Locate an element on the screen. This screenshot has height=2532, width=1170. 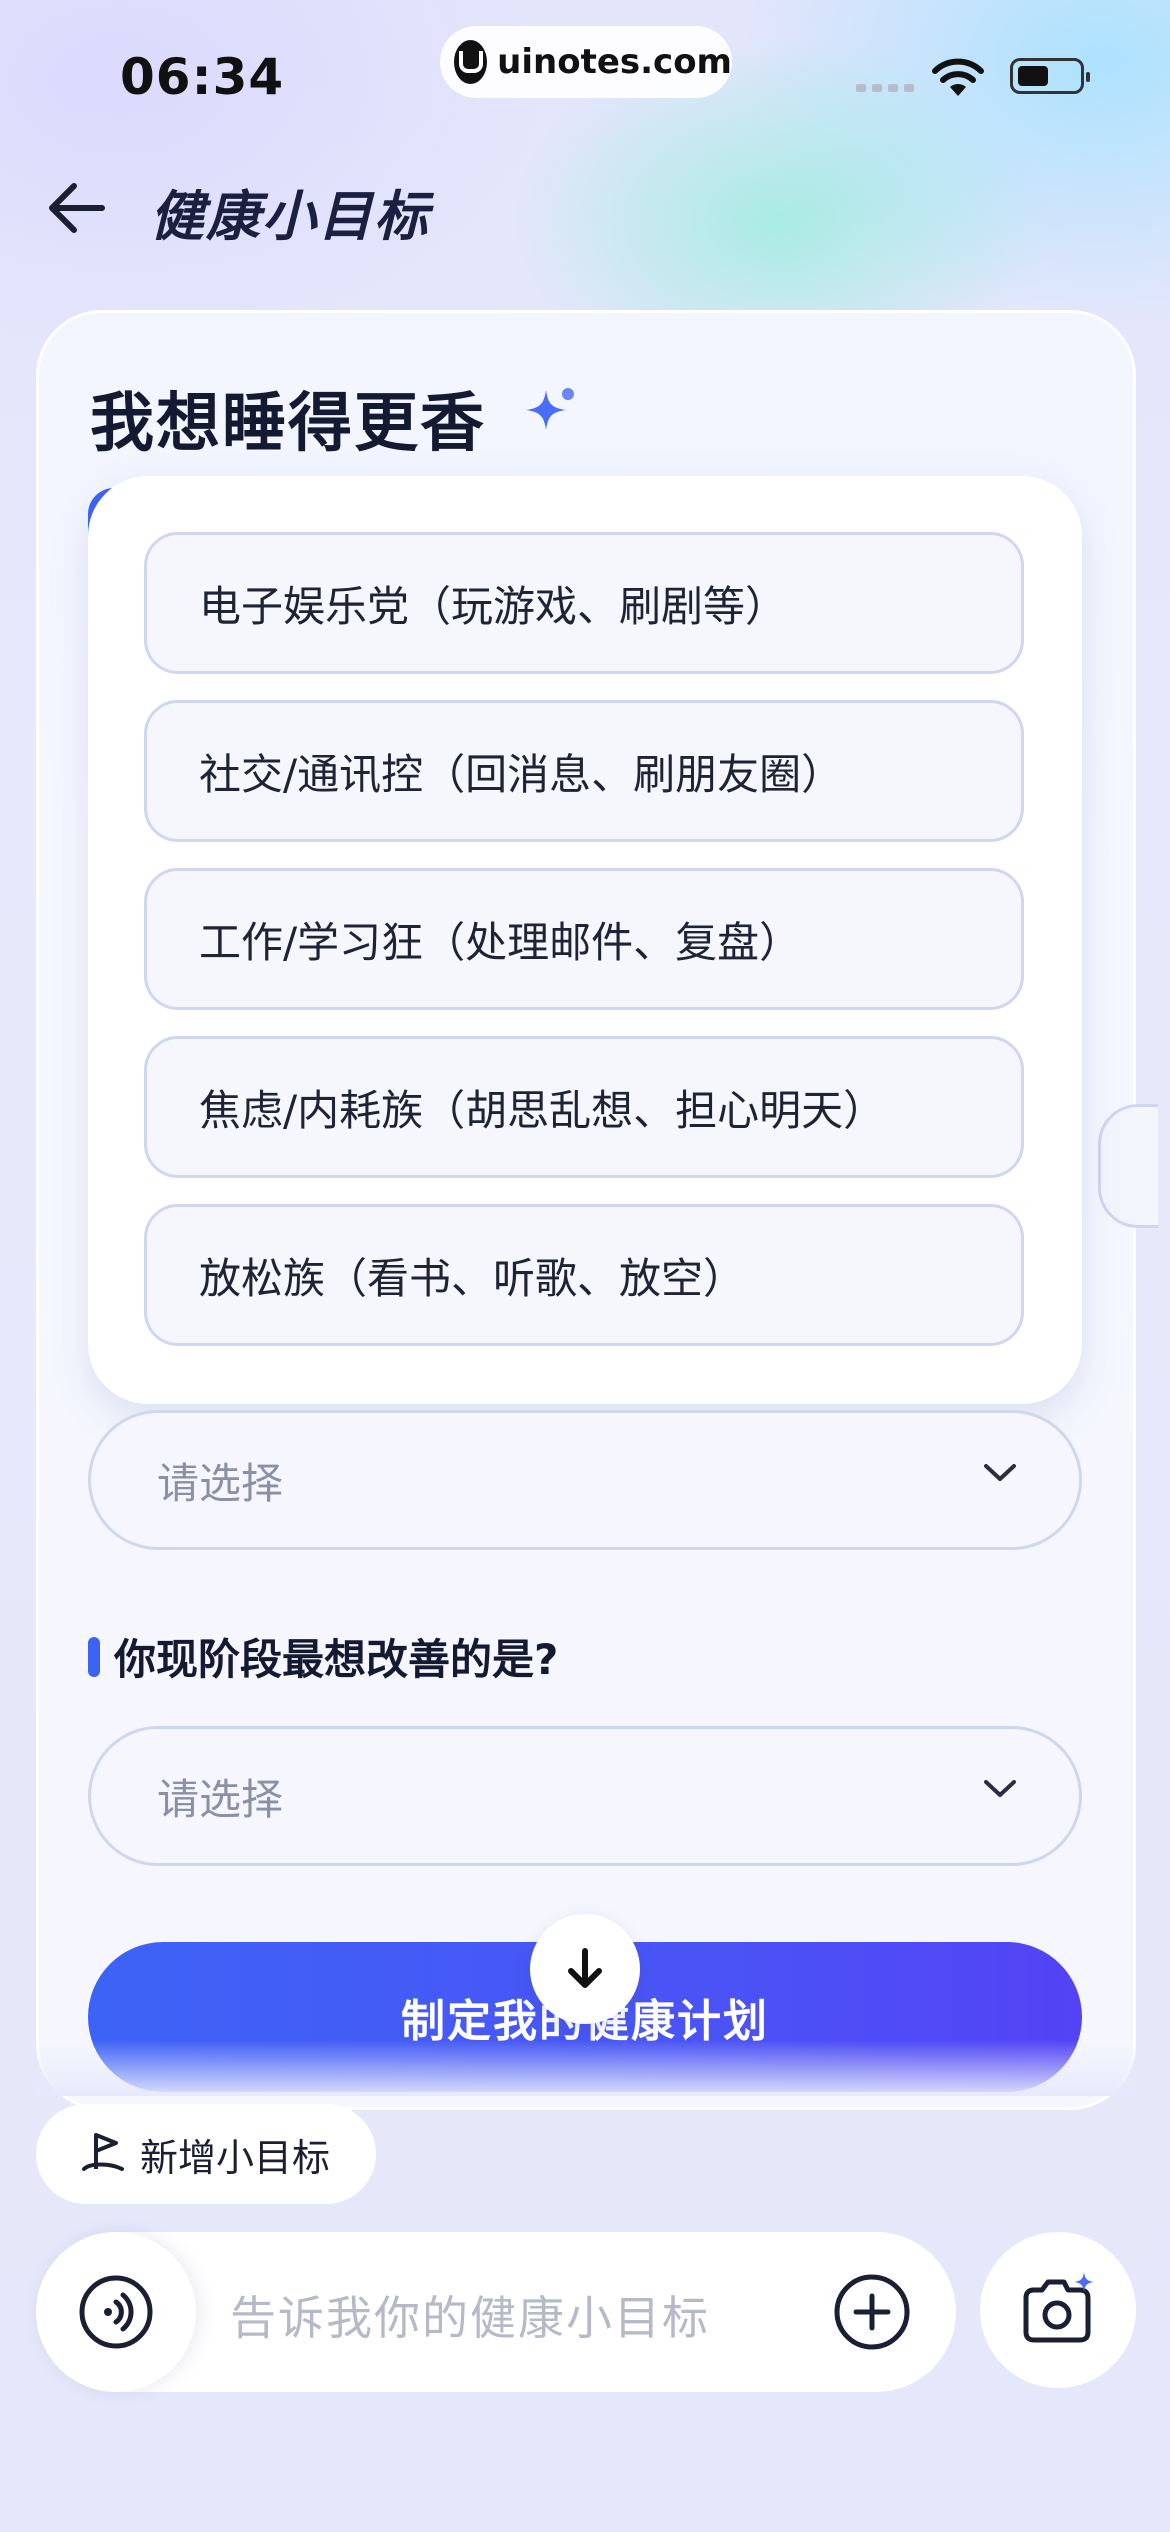
camera-button is located at coordinates (1058, 2310).